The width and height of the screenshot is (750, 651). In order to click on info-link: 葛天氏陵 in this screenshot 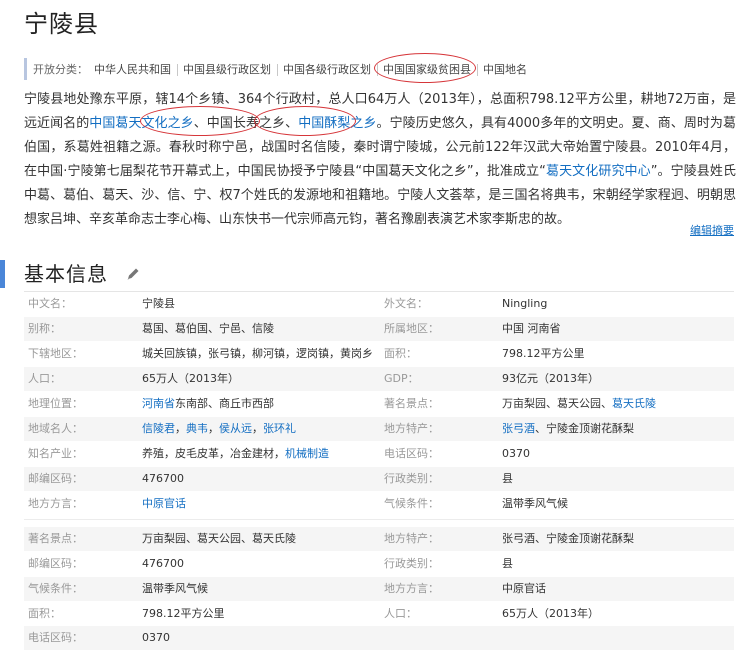, I will do `click(634, 403)`.